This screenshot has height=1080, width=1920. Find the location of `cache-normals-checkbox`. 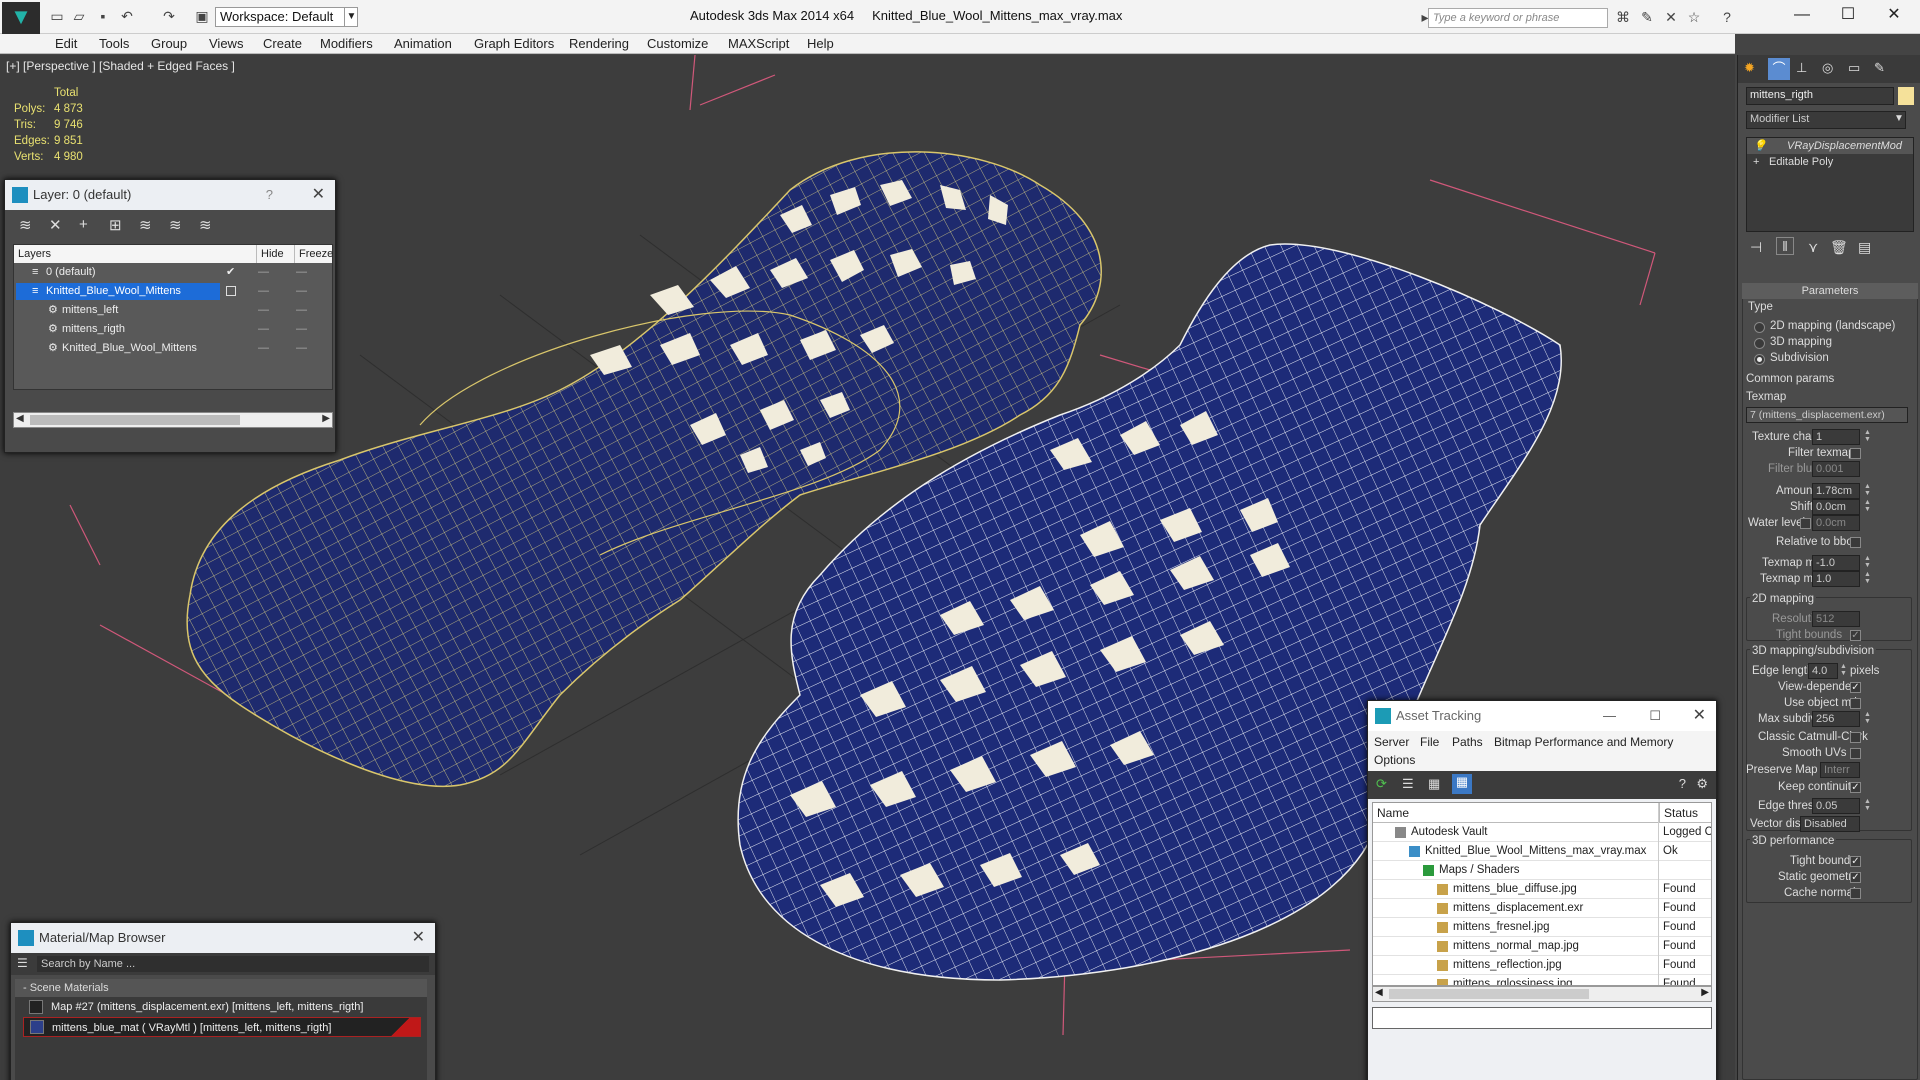

cache-normals-checkbox is located at coordinates (1855, 893).